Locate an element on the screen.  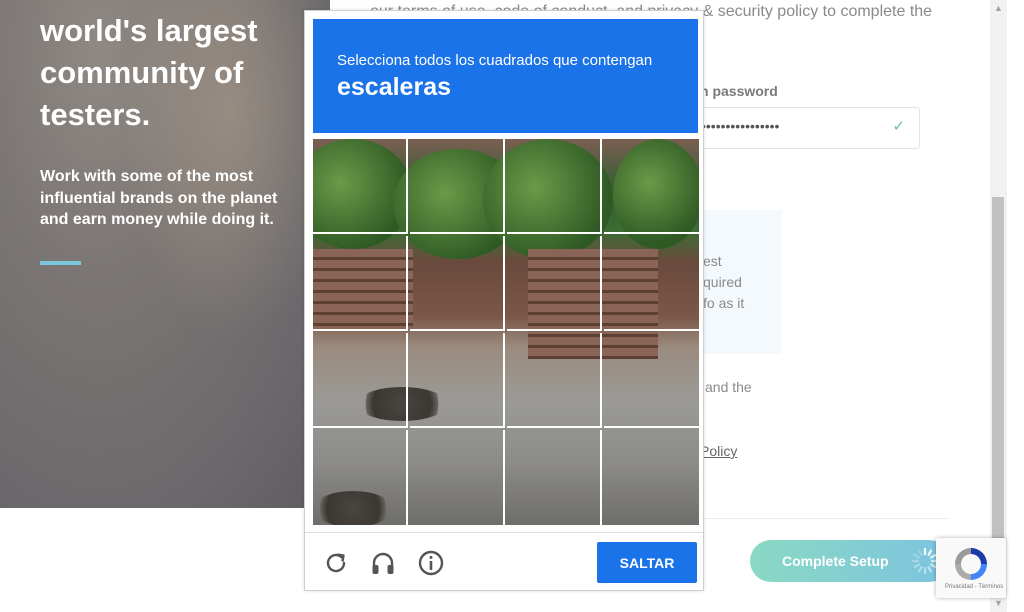
reload-icon is located at coordinates (336, 563).